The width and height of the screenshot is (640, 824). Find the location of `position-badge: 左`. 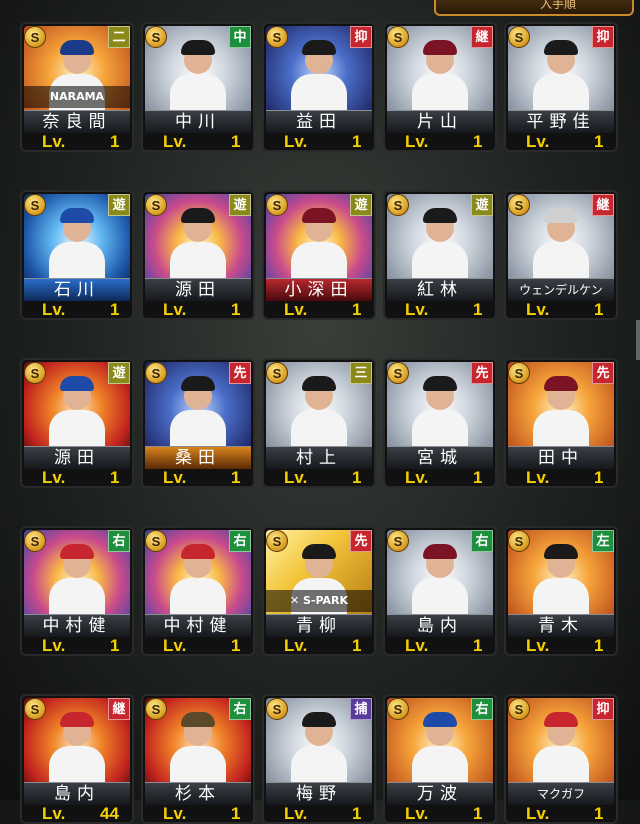

position-badge: 左 is located at coordinates (603, 541).